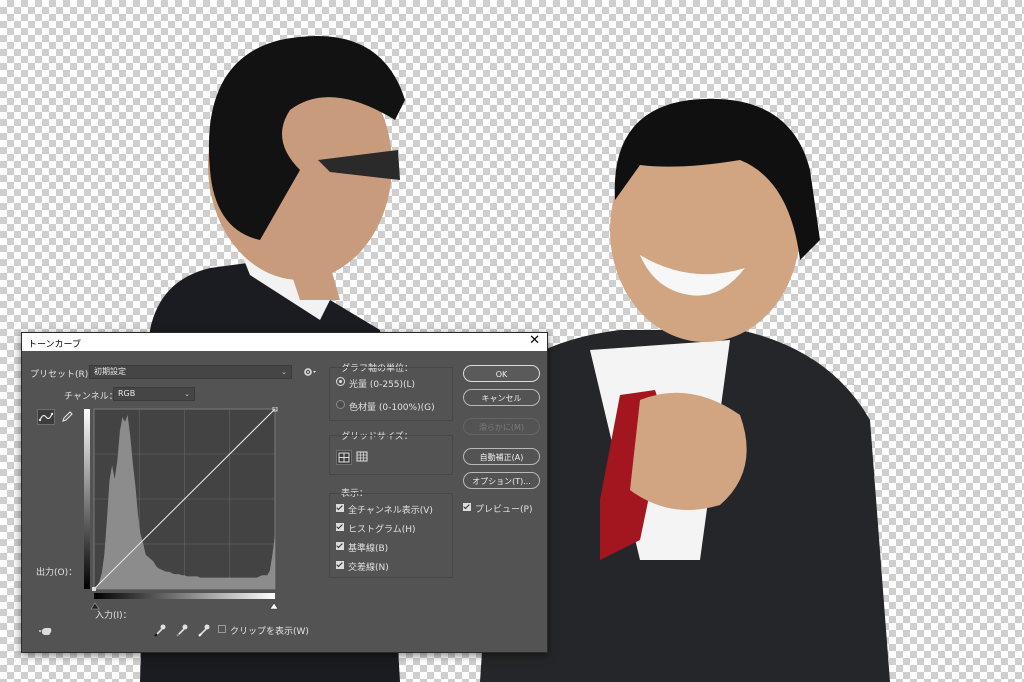 This screenshot has width=1024, height=682. What do you see at coordinates (390, 511) in the screenshot?
I see `all-channels-label: 全チャンネル表示(V)` at bounding box center [390, 511].